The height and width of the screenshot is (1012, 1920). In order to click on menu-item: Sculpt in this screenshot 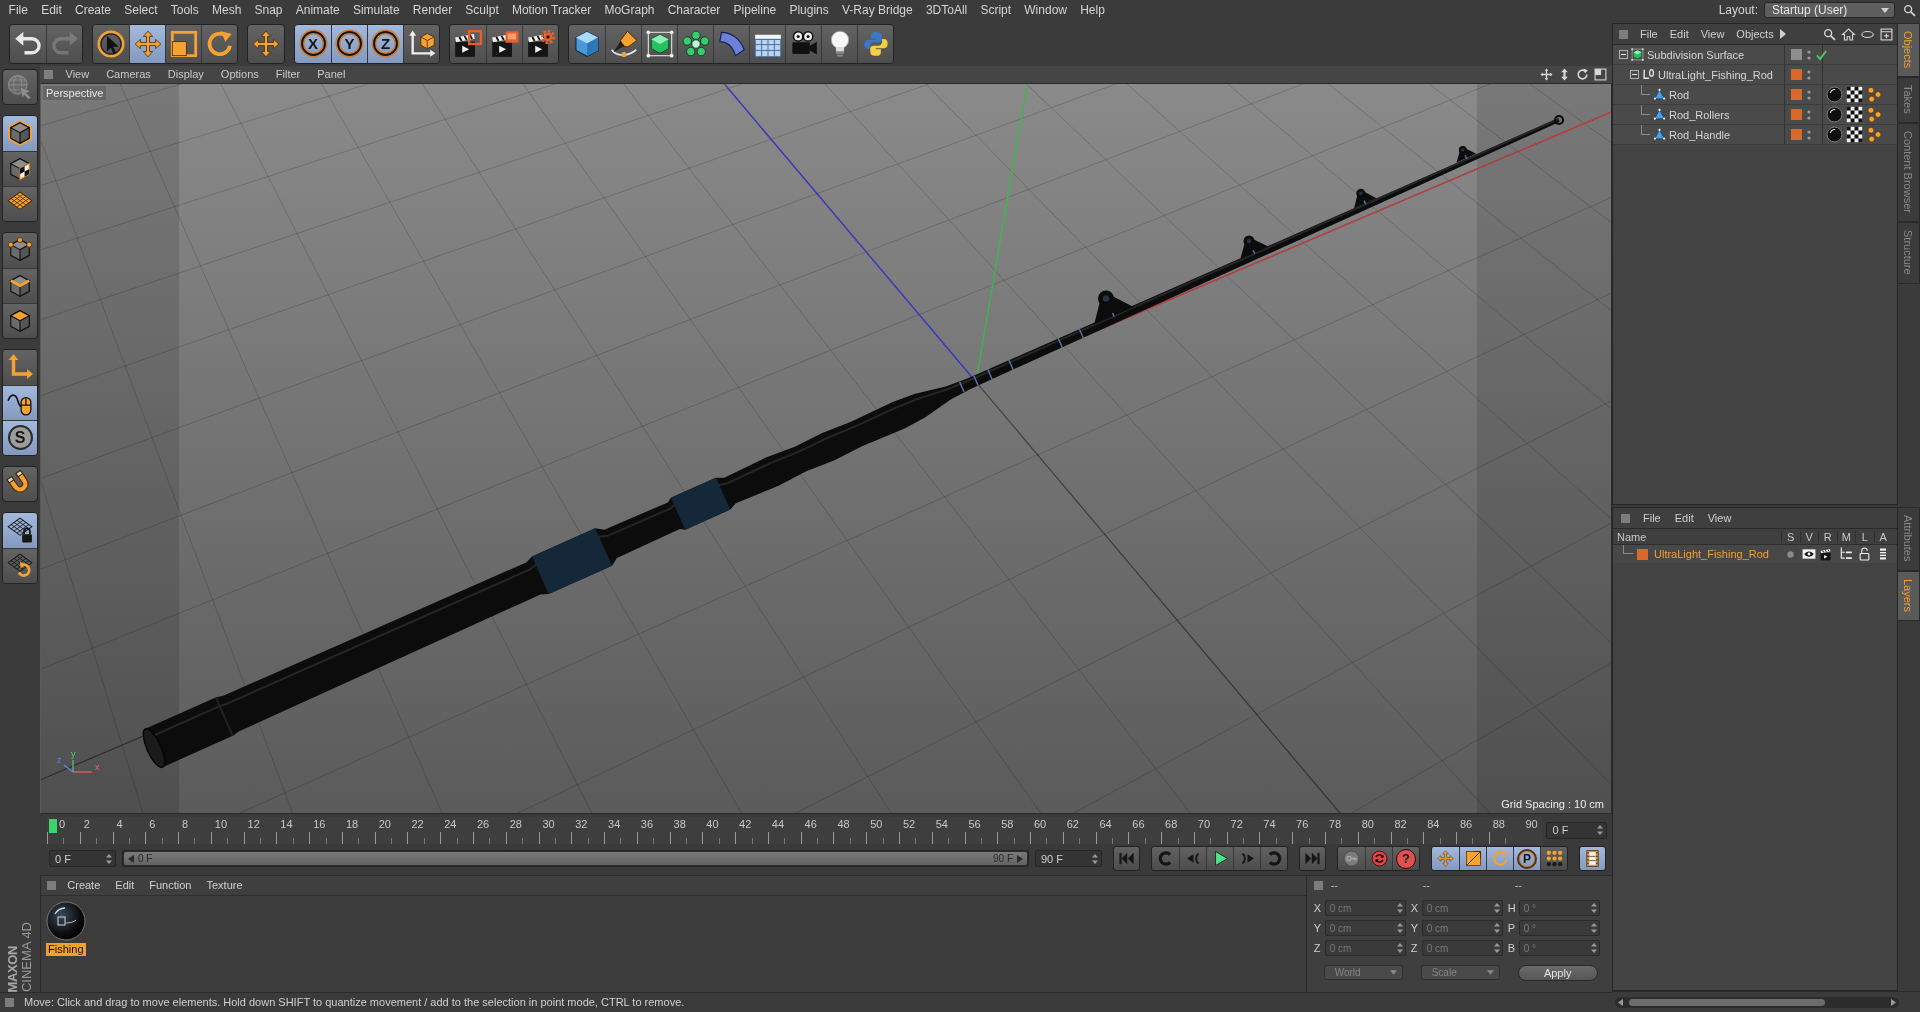, I will do `click(482, 10)`.